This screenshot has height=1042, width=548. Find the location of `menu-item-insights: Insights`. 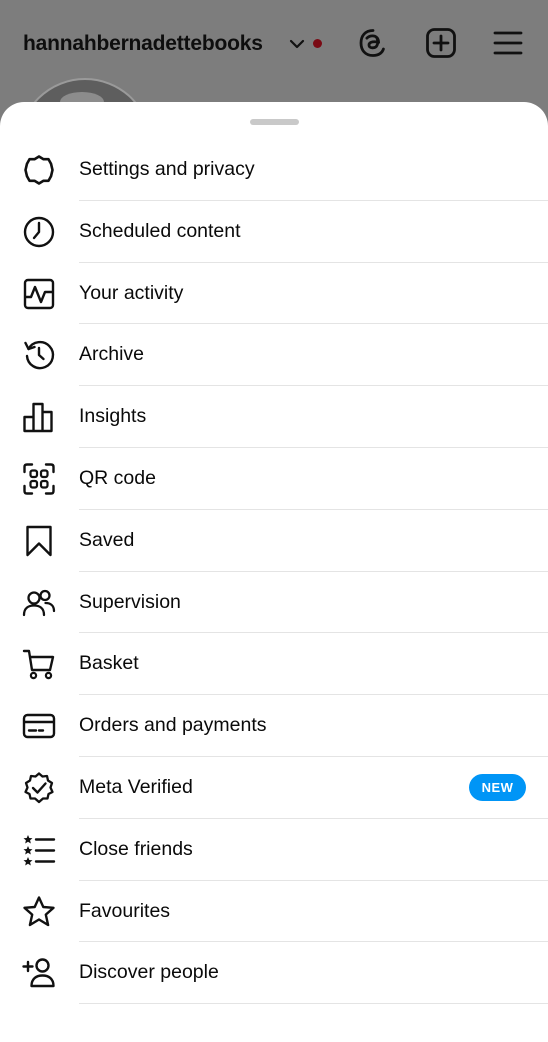

menu-item-insights: Insights is located at coordinates (274, 417).